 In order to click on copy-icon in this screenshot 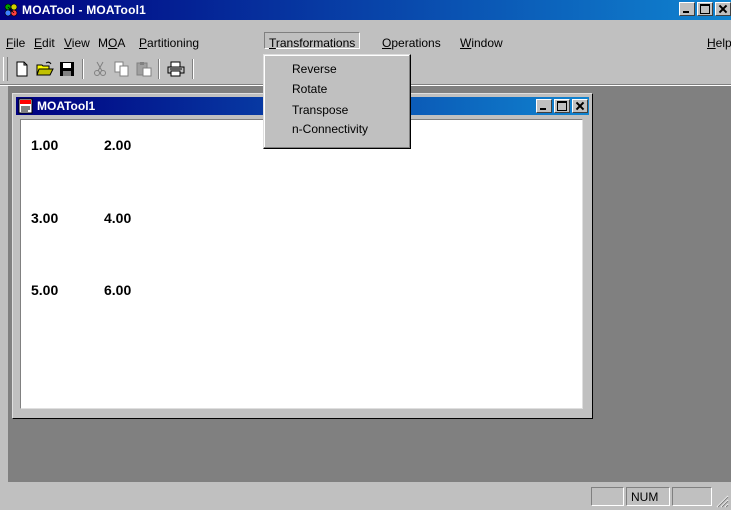, I will do `click(121, 69)`.